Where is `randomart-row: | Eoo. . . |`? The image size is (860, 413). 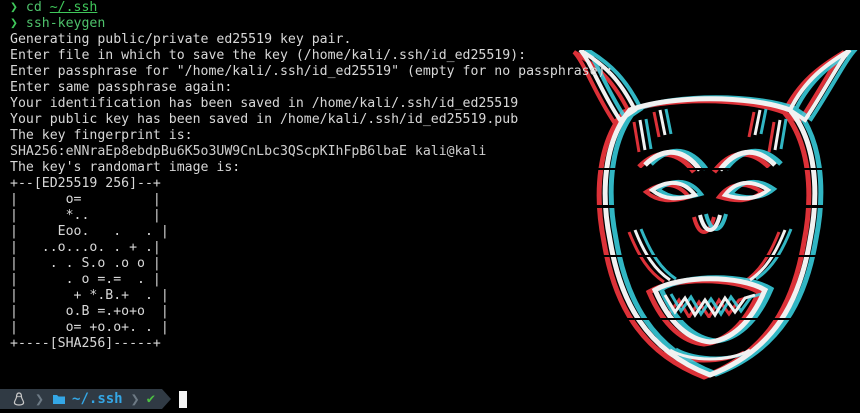 randomart-row: | Eoo. . . | is located at coordinates (89, 231).